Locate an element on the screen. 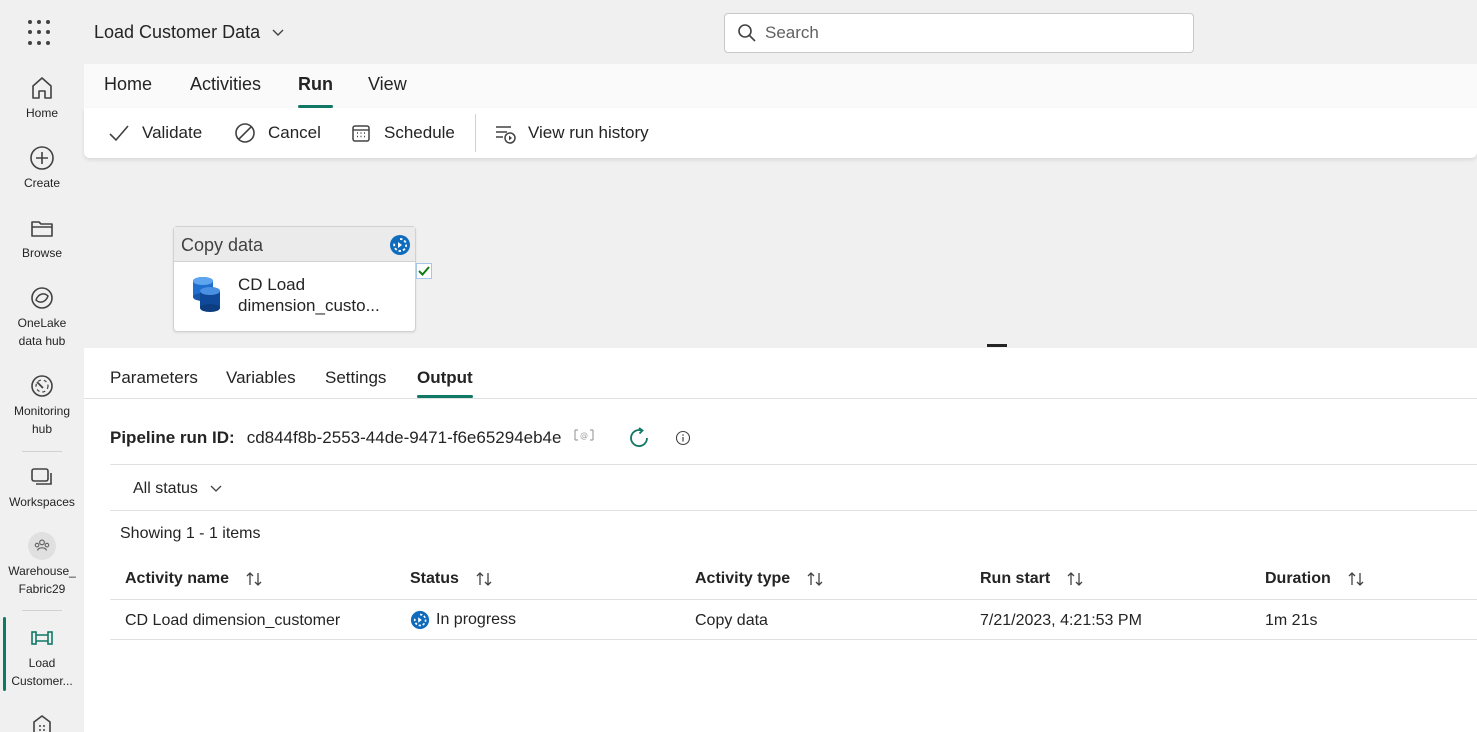 This screenshot has height=732, width=1477. app-launcher-icon is located at coordinates (41, 33).